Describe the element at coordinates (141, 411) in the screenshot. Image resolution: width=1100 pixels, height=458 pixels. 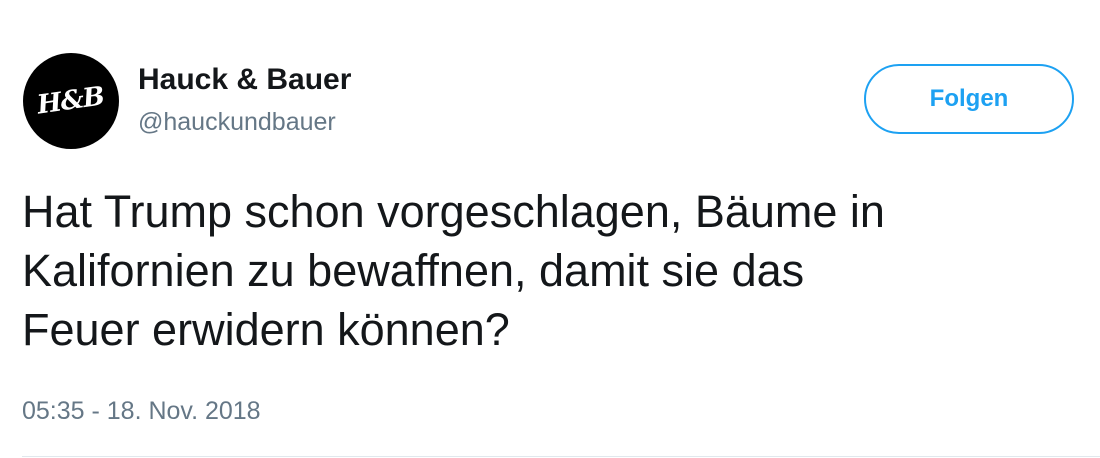
I see `tweet-timestamp: 05:35 - 18. Nov. 2018` at that location.